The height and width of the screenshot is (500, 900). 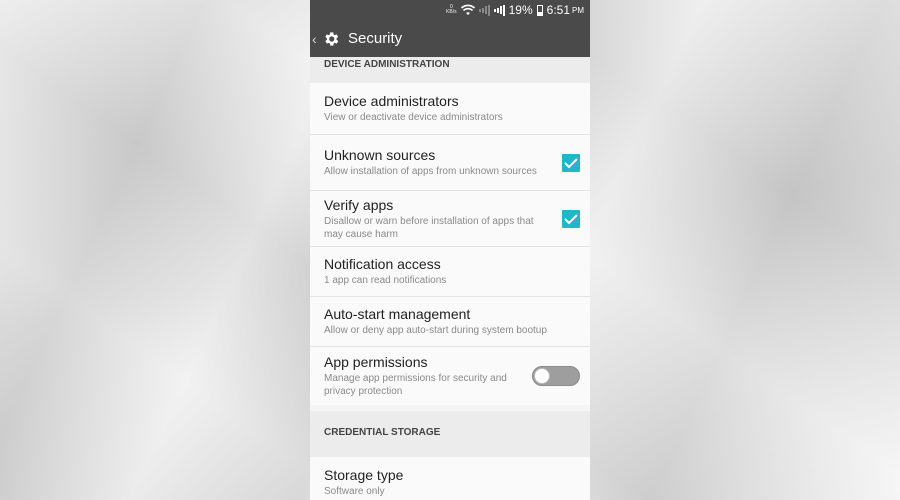 I want to click on gear-icon, so click(x=331, y=39).